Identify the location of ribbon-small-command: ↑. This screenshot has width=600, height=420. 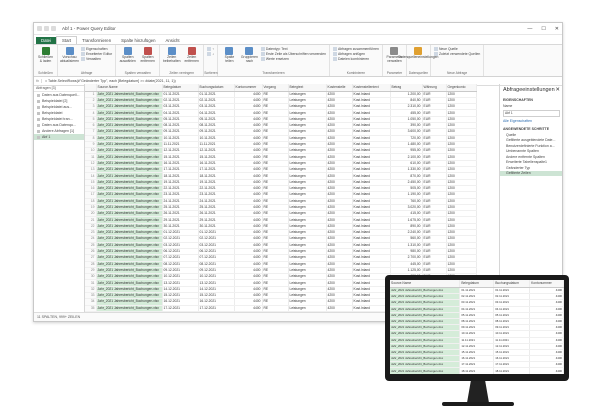
(210, 49).